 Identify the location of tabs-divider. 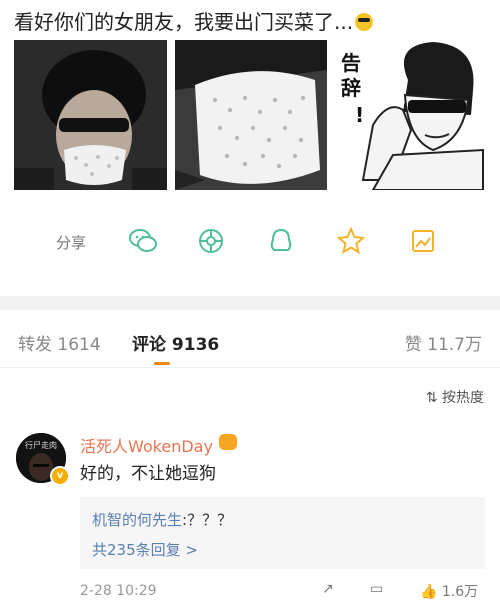
(250, 367).